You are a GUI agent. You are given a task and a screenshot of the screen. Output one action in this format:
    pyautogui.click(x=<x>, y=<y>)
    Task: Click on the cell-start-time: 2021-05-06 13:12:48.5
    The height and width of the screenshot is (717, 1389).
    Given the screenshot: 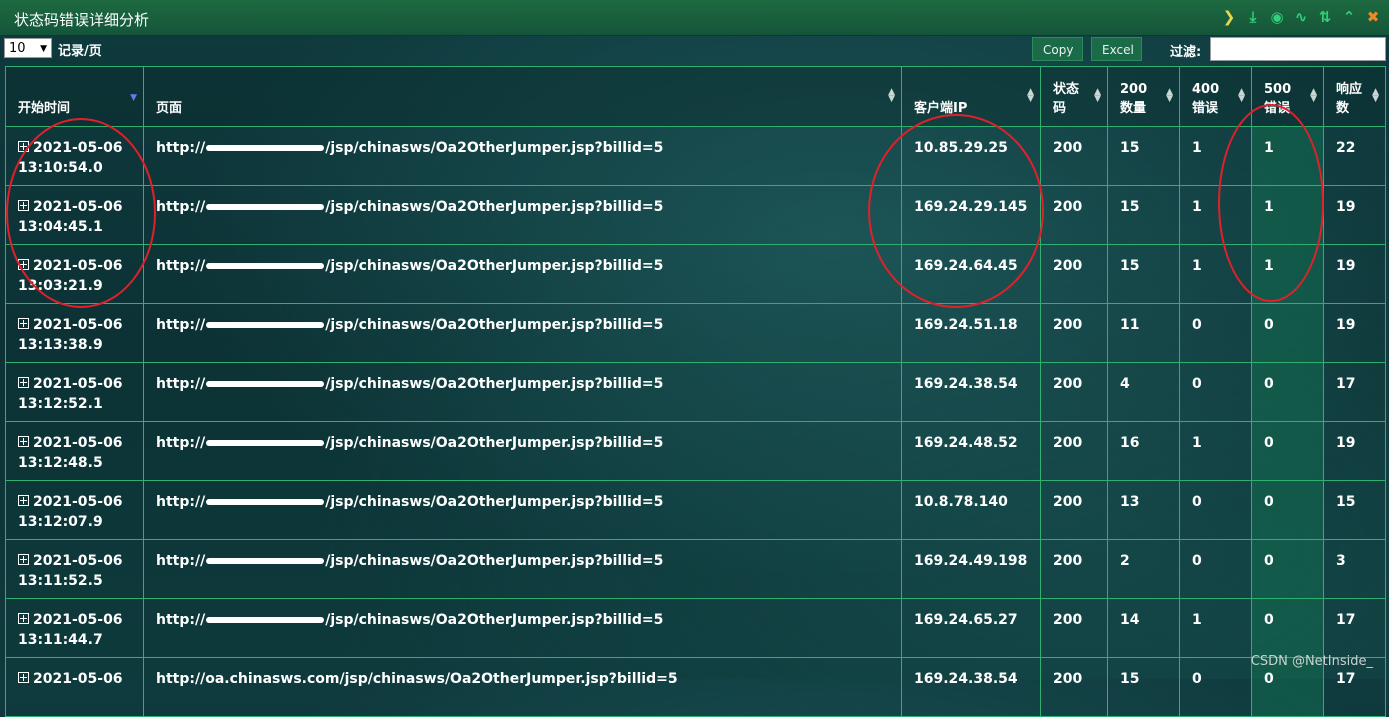 What is the action you would take?
    pyautogui.click(x=74, y=451)
    